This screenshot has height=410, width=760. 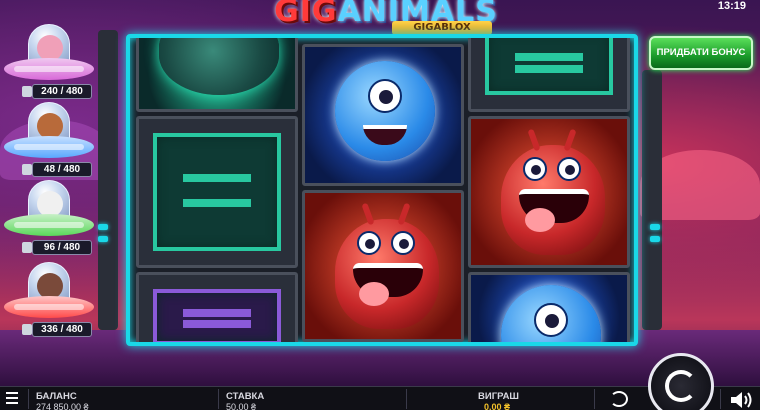 I want to click on logo-gigablox-badge: GIGABLOX, so click(x=442, y=28).